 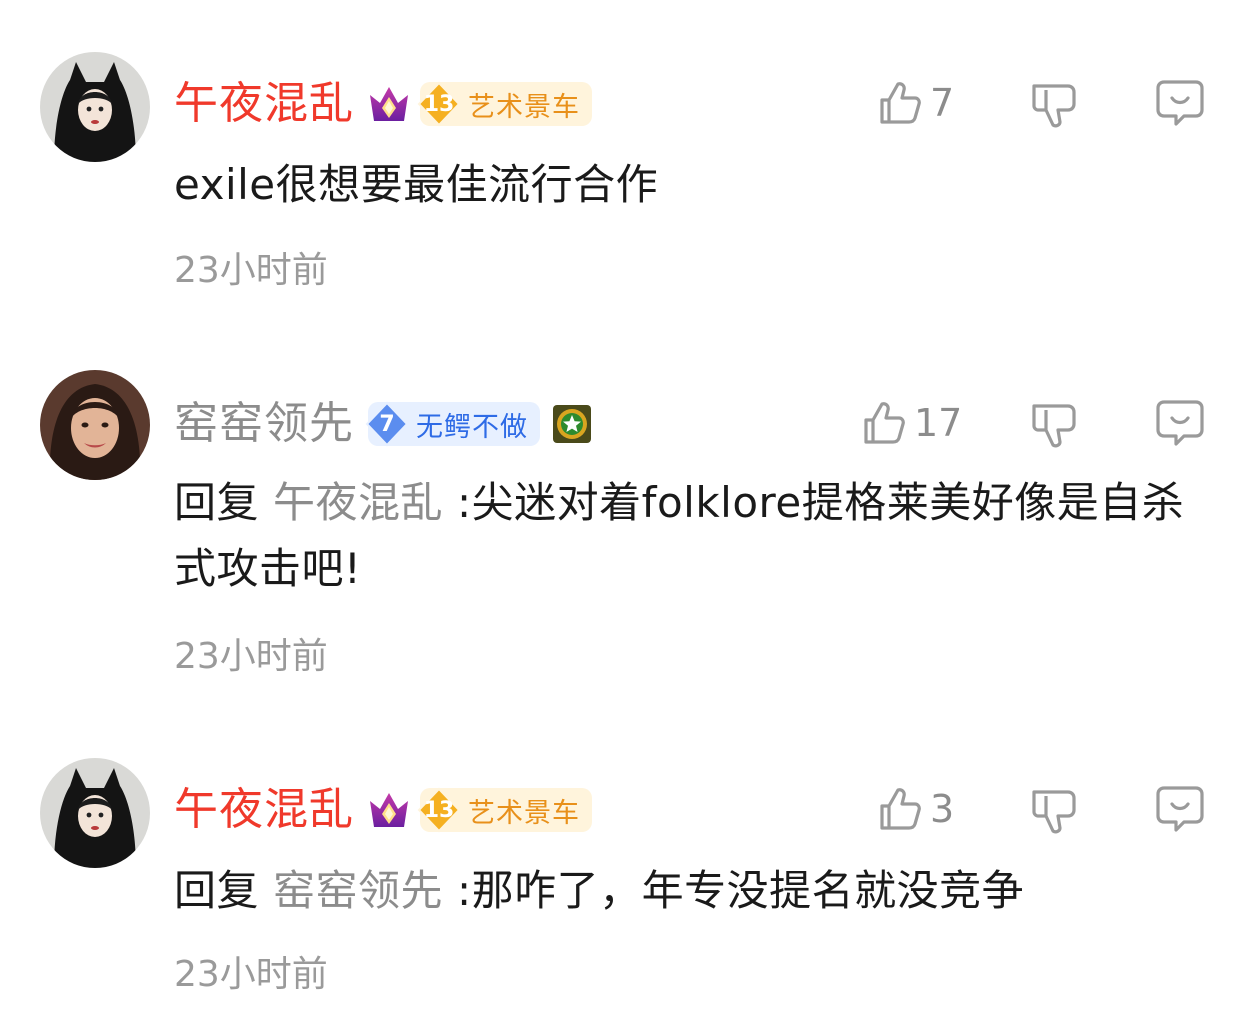 What do you see at coordinates (942, 809) in the screenshot?
I see `like-count: 3` at bounding box center [942, 809].